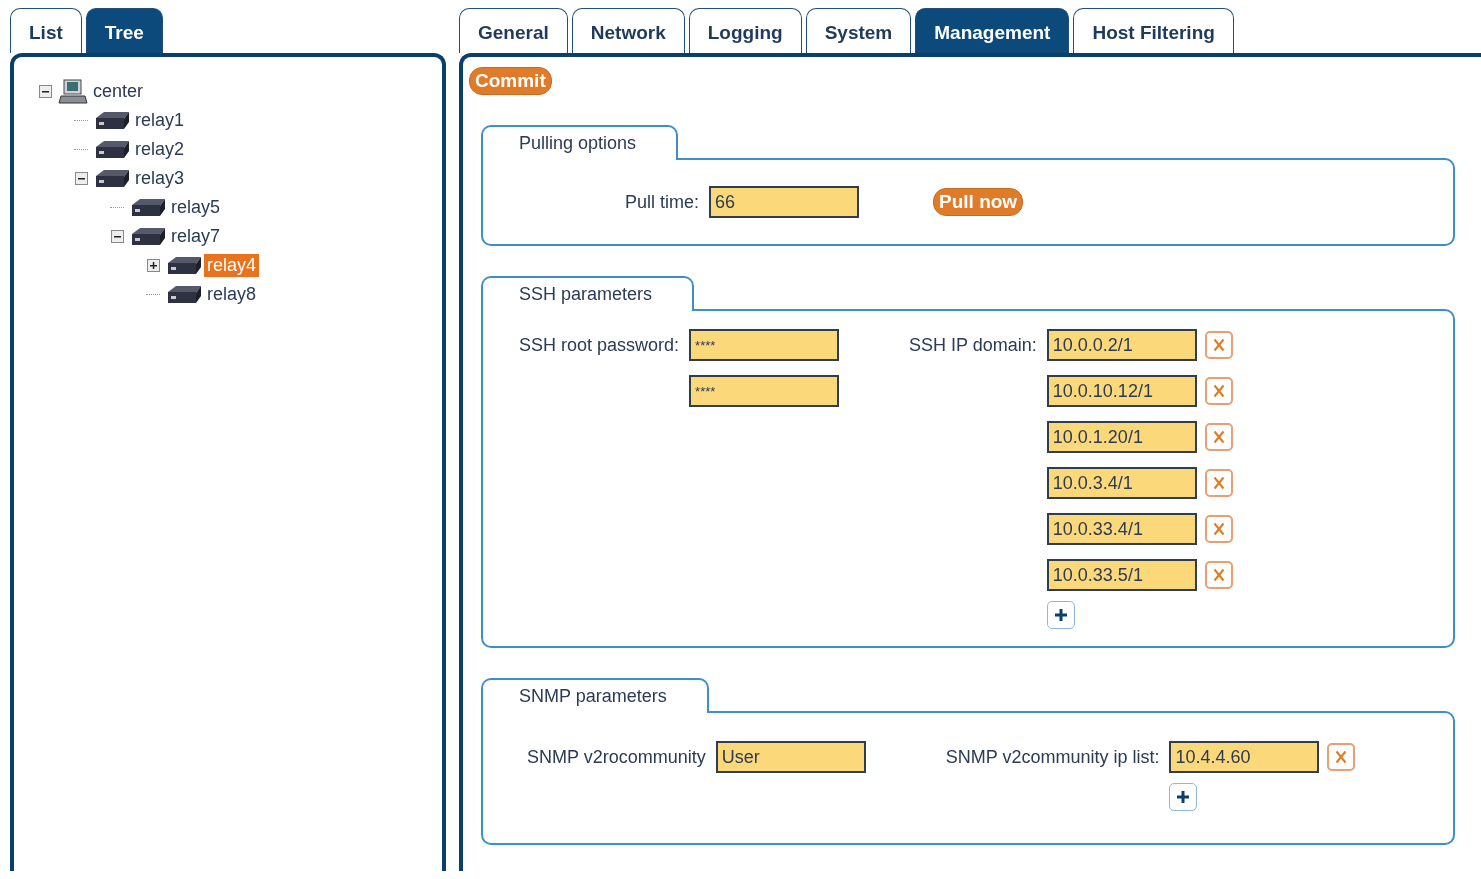 The height and width of the screenshot is (879, 1481). Describe the element at coordinates (1052, 757) in the screenshot. I see `field-label: SNMP v2community ip list:` at that location.